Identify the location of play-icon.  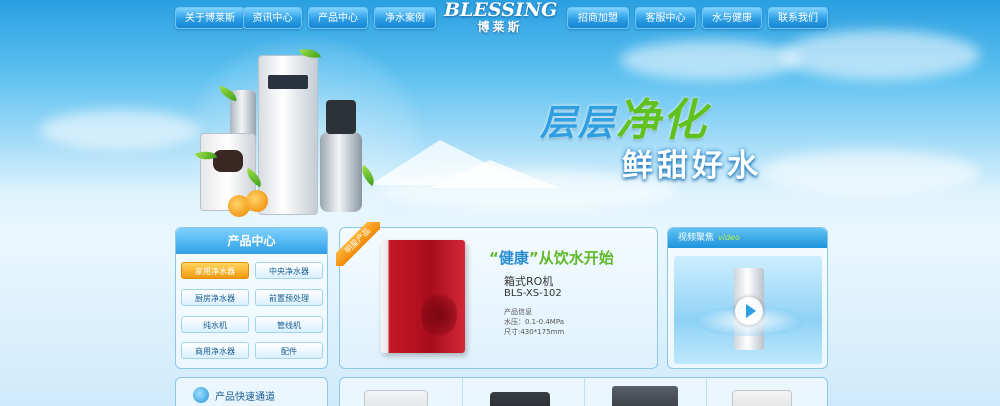
(749, 311).